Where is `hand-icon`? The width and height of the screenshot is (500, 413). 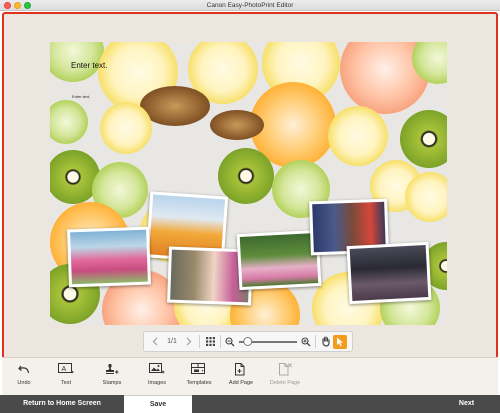
hand-icon is located at coordinates (326, 341).